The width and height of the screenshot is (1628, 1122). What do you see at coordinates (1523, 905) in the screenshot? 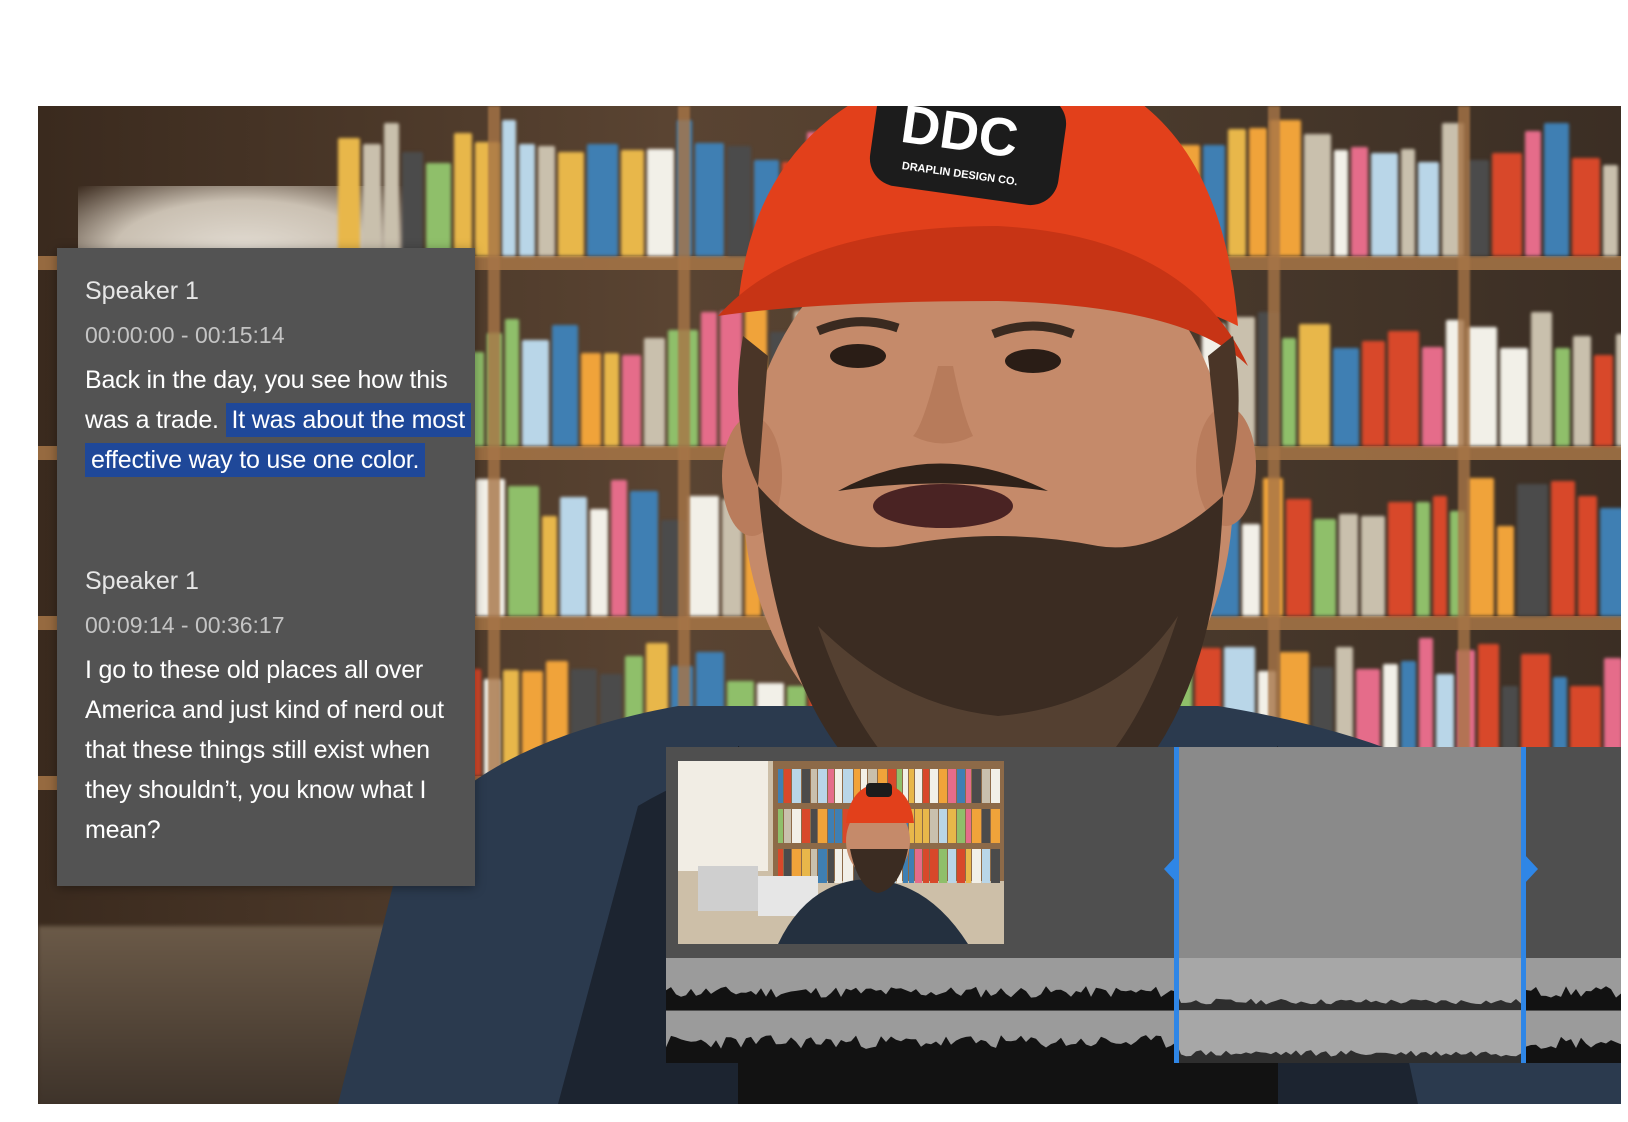
I see `selection-out-handle` at bounding box center [1523, 905].